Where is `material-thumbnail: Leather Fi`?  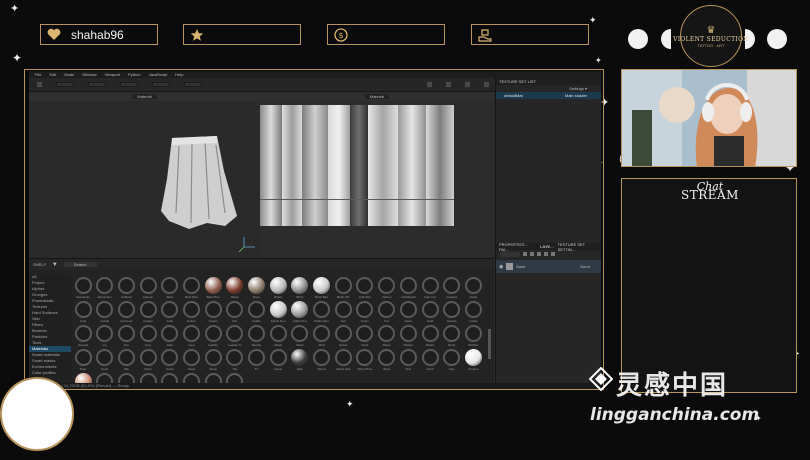 material-thumbnail: Leather Fi is located at coordinates (235, 335).